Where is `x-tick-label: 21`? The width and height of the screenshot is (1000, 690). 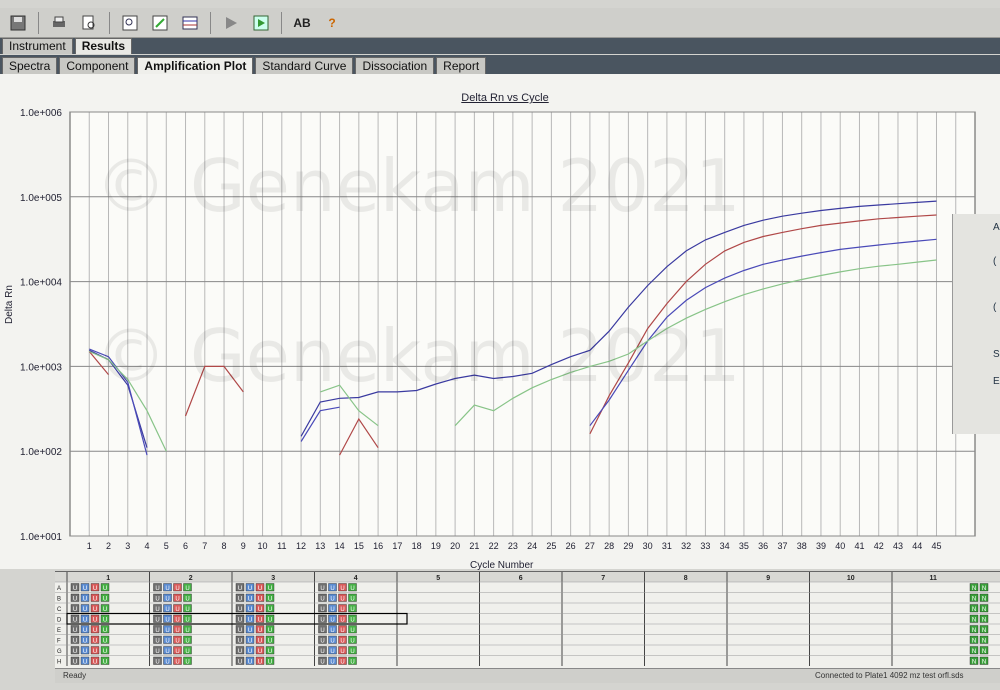 x-tick-label: 21 is located at coordinates (474, 546).